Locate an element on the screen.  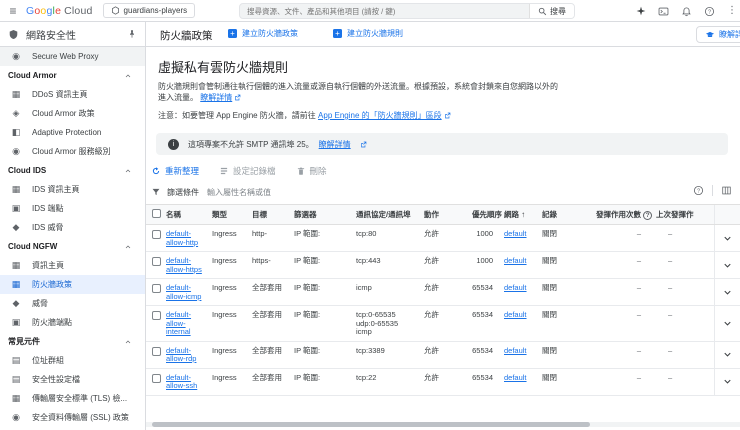
firewall-rule-link: default-allow-internal is located at coordinates (186, 323).